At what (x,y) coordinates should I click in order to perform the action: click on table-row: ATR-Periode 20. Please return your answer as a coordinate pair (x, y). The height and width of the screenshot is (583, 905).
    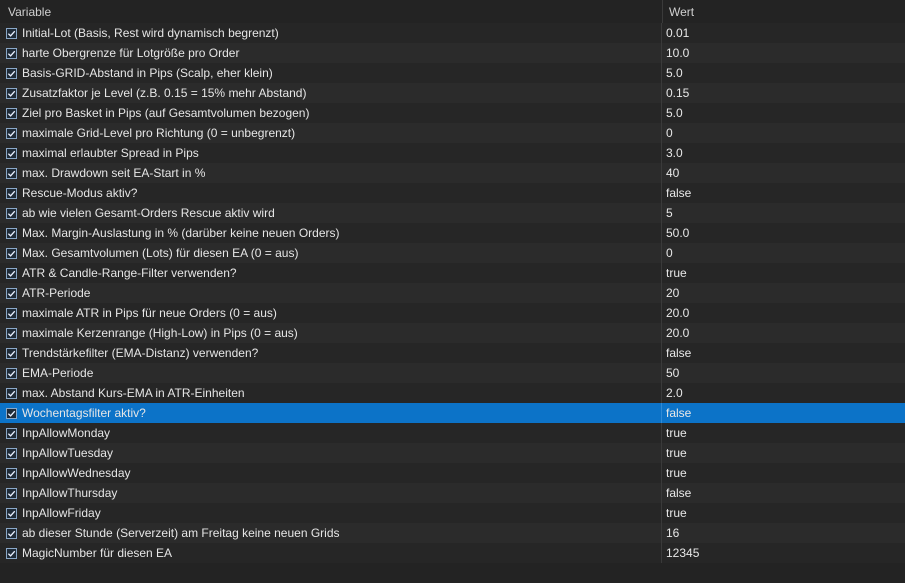
    Looking at the image, I should click on (452, 293).